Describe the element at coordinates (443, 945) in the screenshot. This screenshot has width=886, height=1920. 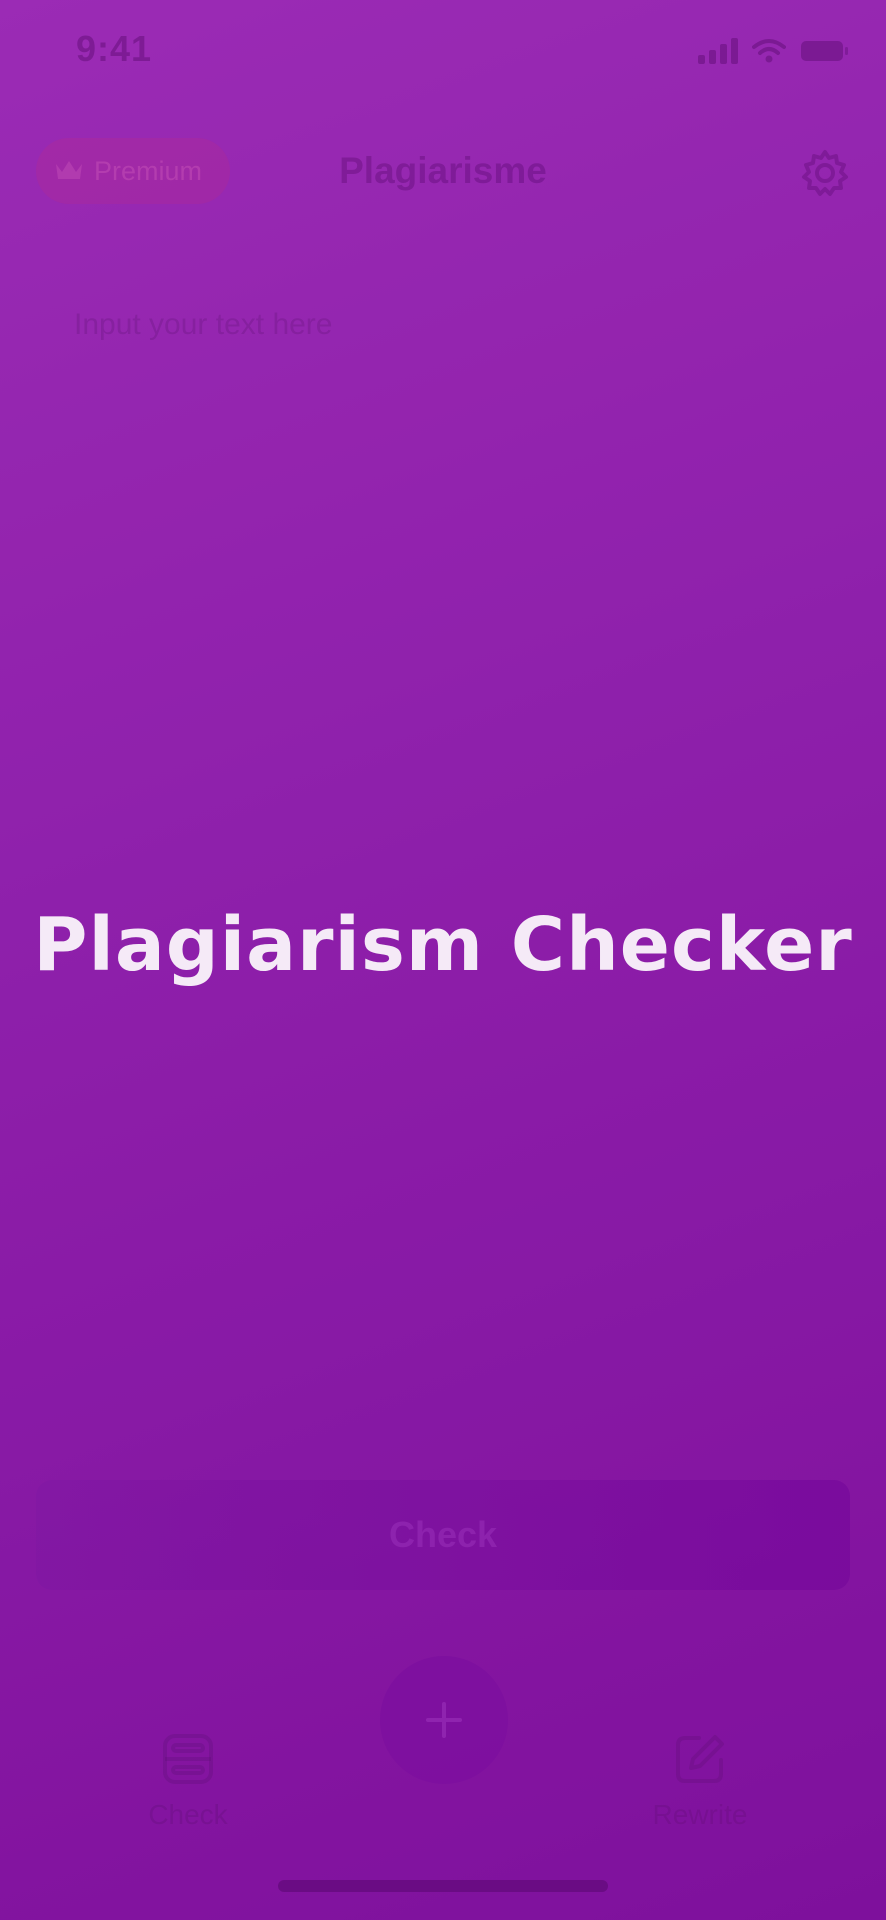
I see `splash-title: Plagiarism Checker` at that location.